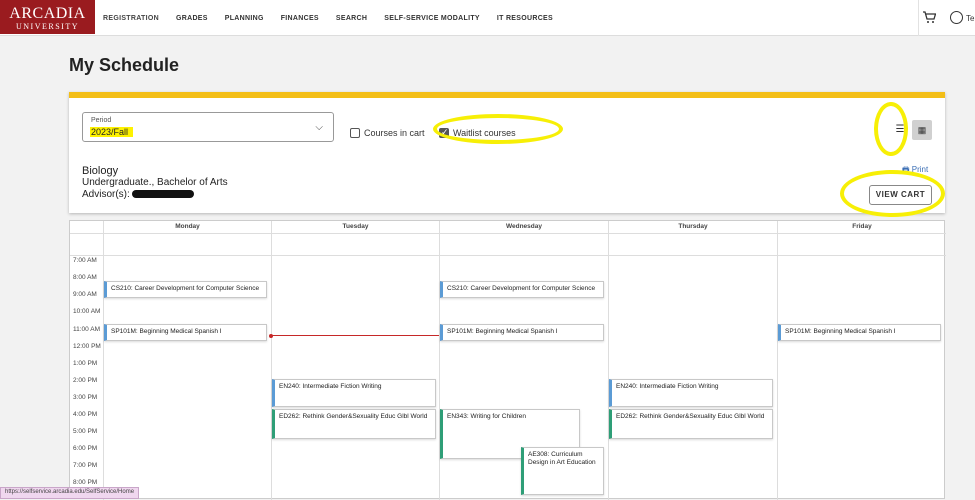  What do you see at coordinates (85, 414) in the screenshot?
I see `time-label: 4:00 PM` at bounding box center [85, 414].